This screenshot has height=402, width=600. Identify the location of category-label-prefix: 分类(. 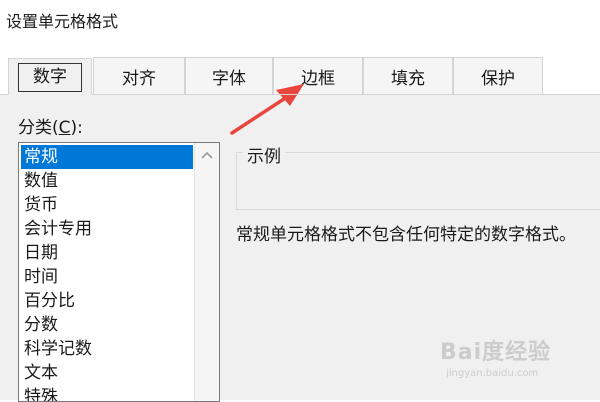
(38, 128).